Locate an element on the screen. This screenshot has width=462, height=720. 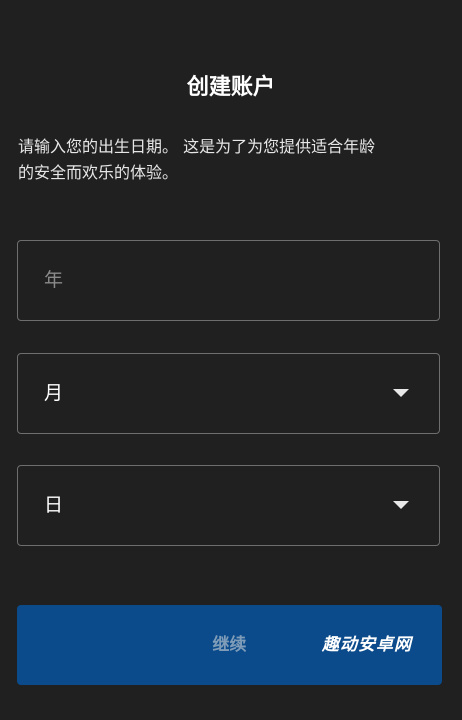
continue-button: 继续 趣动安卓网 is located at coordinates (229, 645).